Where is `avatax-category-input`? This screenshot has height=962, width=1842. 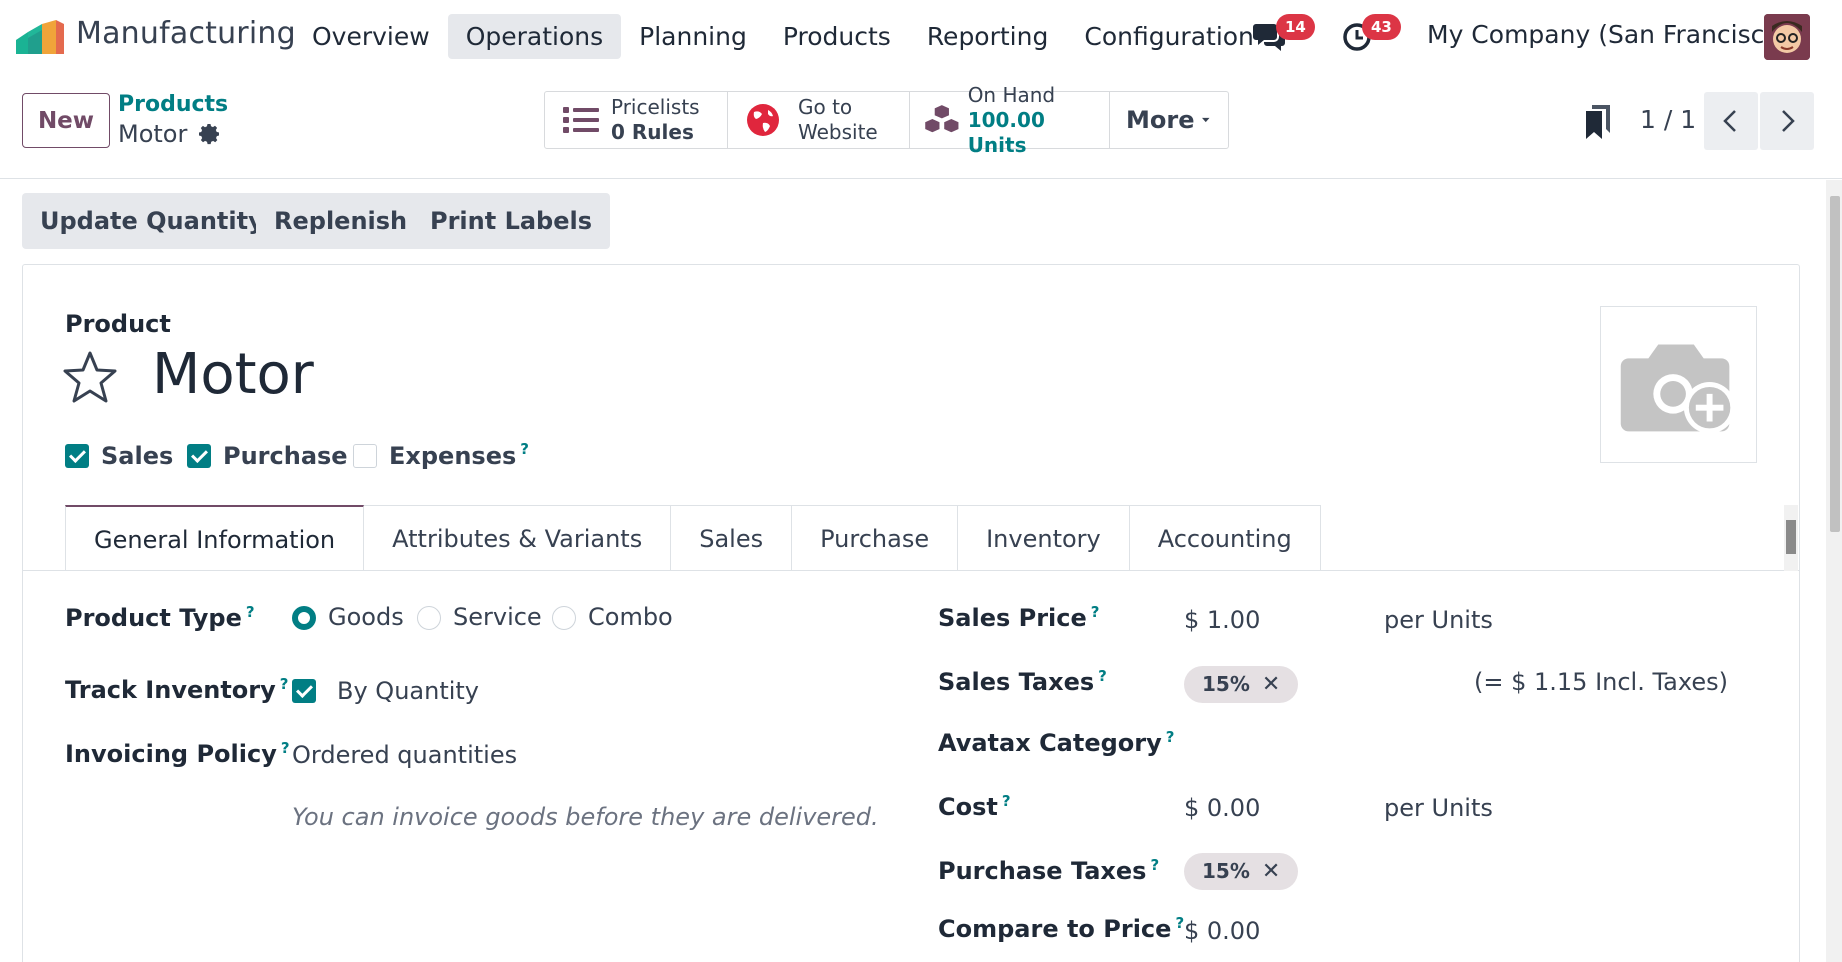
avatax-category-input is located at coordinates (1464, 742).